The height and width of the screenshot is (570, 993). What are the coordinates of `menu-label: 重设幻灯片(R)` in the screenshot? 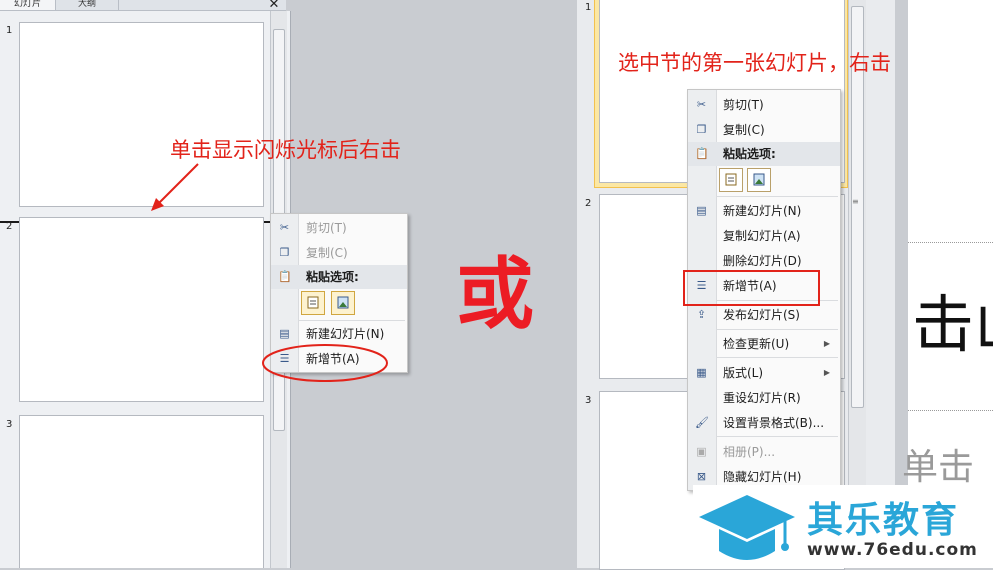 It's located at (762, 398).